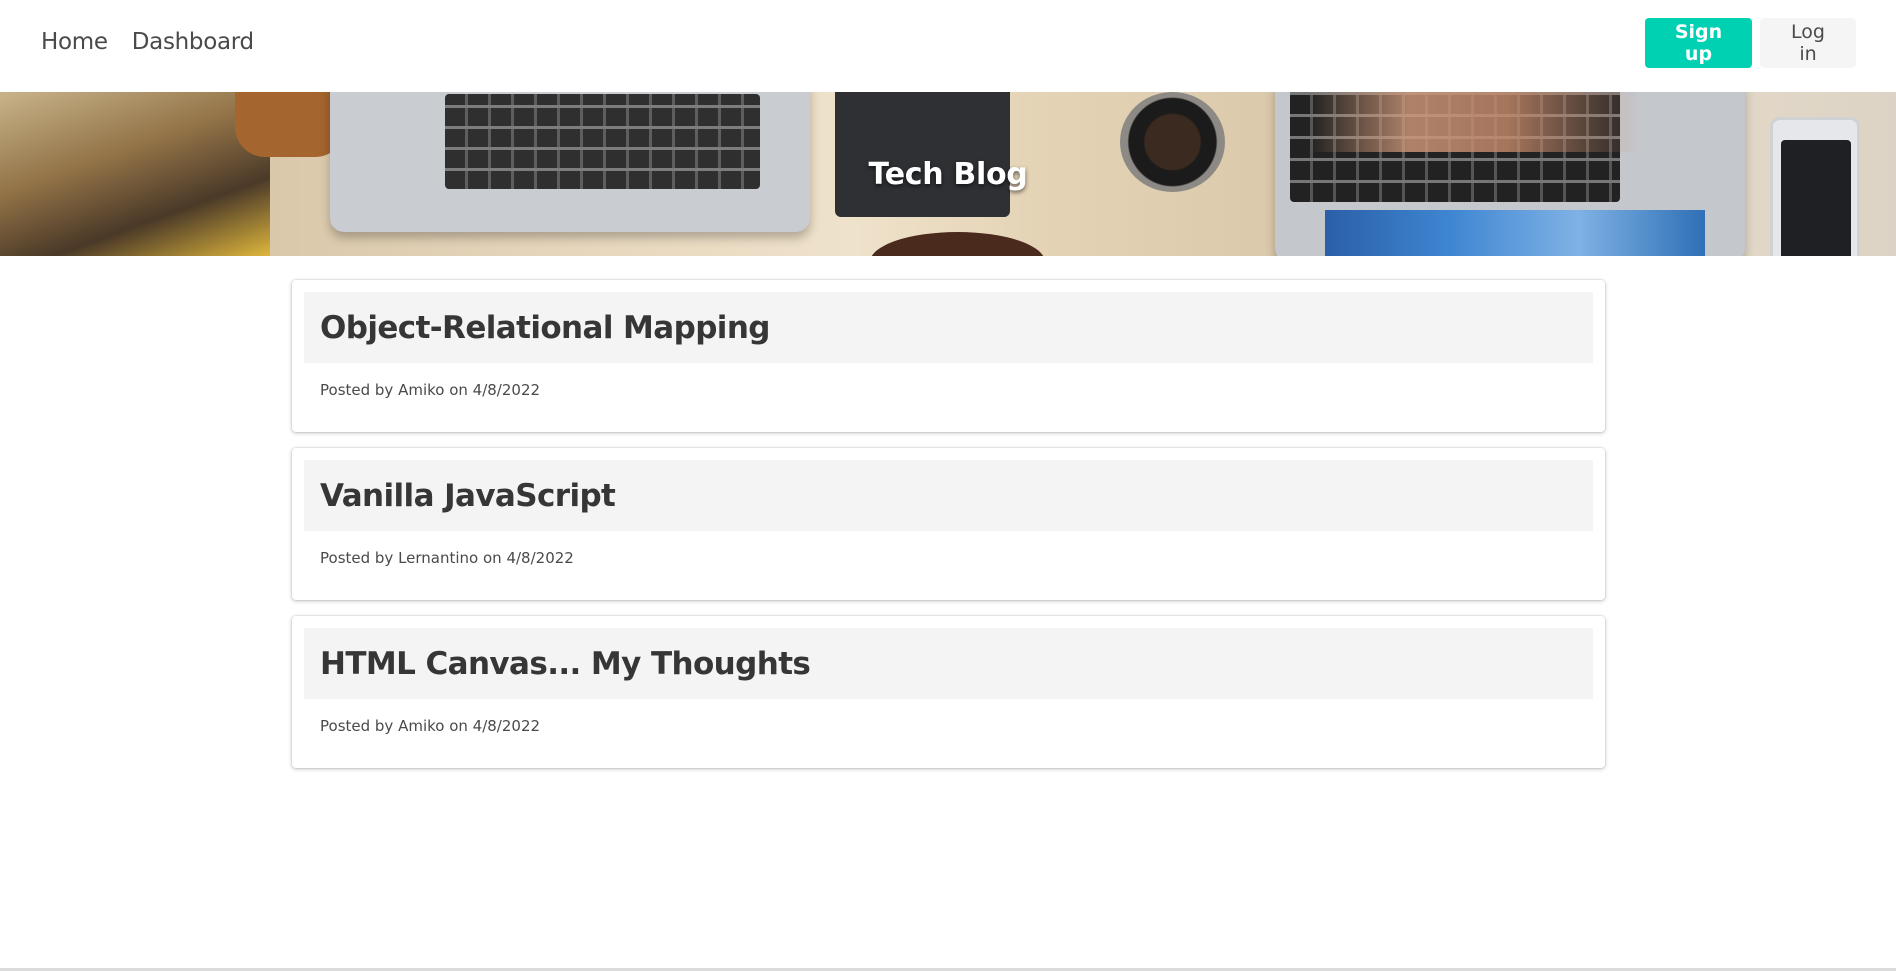  What do you see at coordinates (74, 42) in the screenshot?
I see `nav-home-link: Home` at bounding box center [74, 42].